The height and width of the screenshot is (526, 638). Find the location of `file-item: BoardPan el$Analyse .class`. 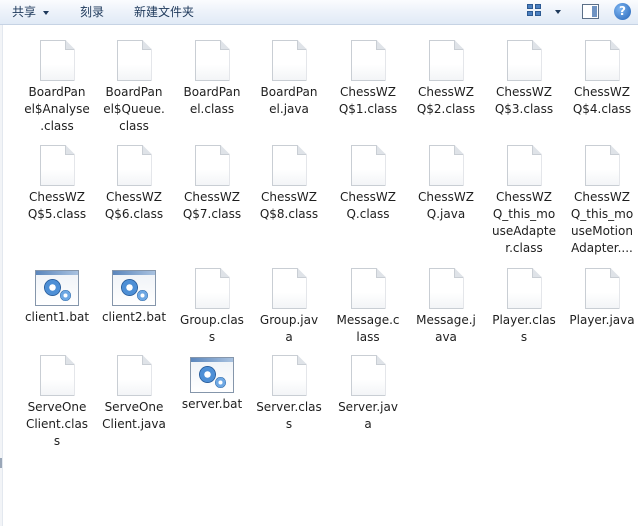

file-item: BoardPan el$Analyse .class is located at coordinates (57, 87).